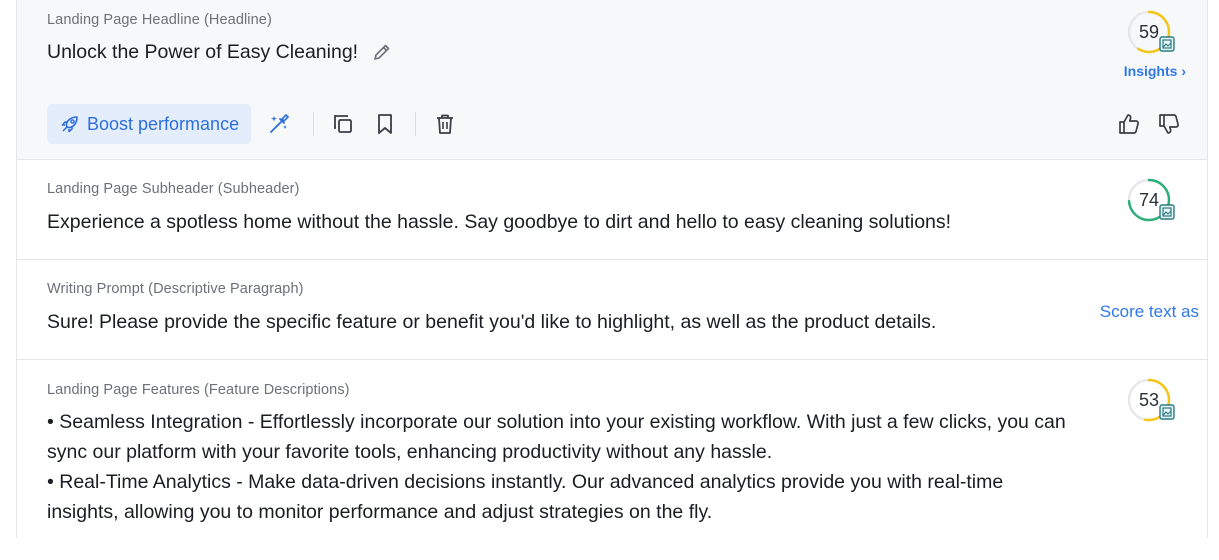  Describe the element at coordinates (1151, 400) in the screenshot. I see `score-gauge: 53` at that location.